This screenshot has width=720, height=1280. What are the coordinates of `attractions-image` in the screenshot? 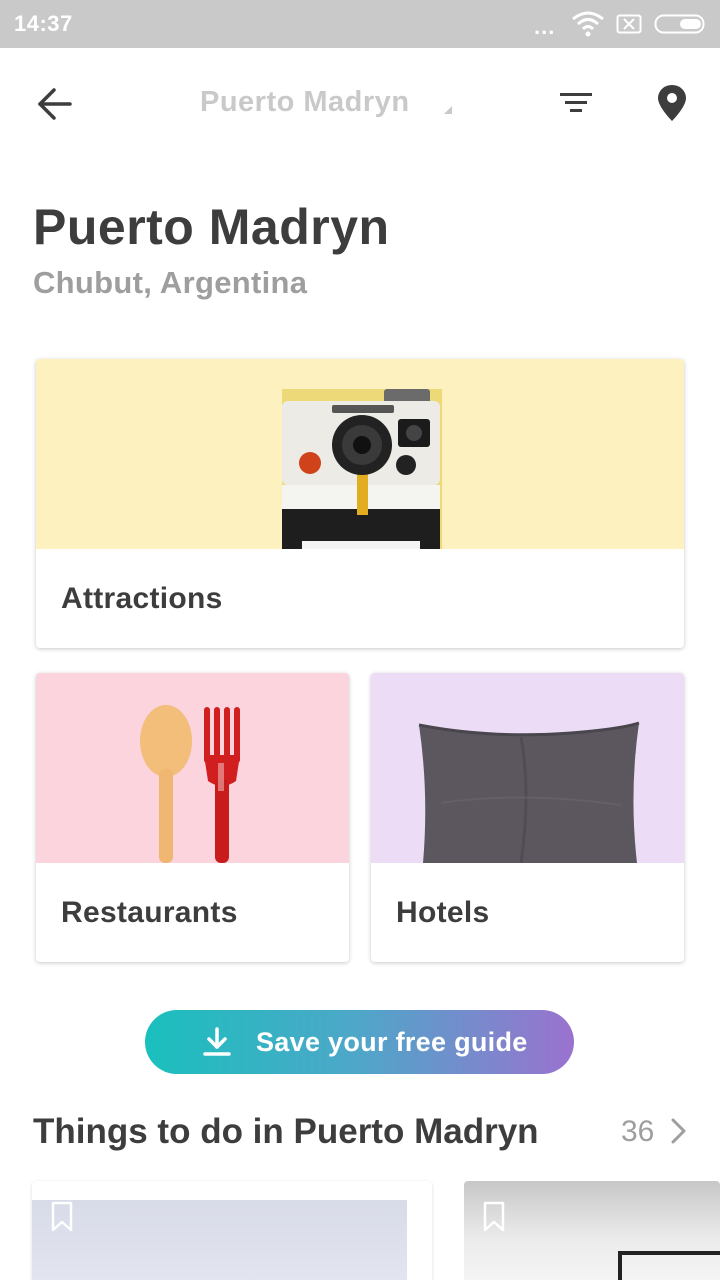 It's located at (360, 454).